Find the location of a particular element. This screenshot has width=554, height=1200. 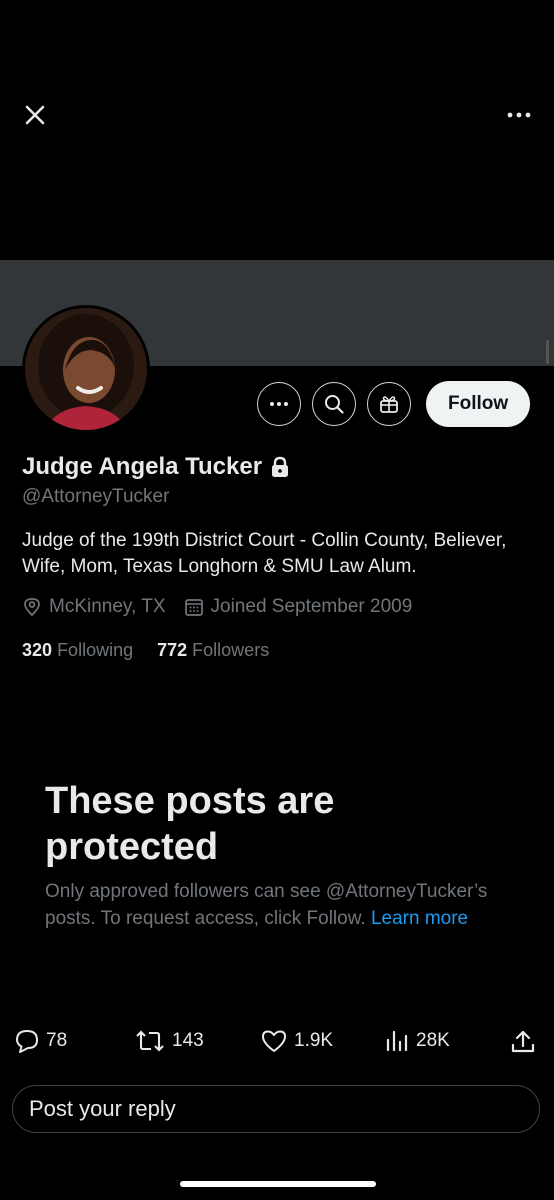

follow-stats: 320 Following 772 Followers is located at coordinates (157, 650).